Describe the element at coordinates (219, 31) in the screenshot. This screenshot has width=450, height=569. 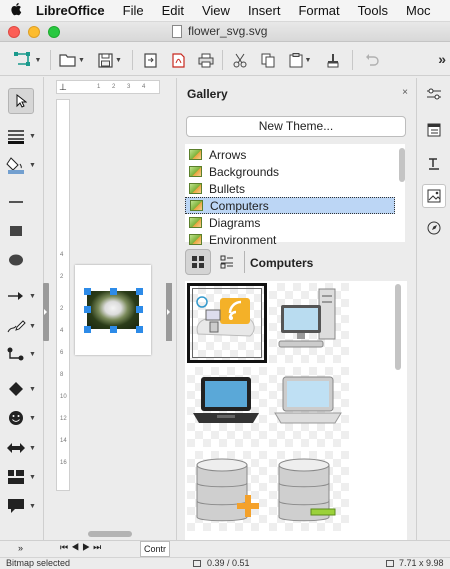
I see `window-title: flower_svg.svg` at that location.